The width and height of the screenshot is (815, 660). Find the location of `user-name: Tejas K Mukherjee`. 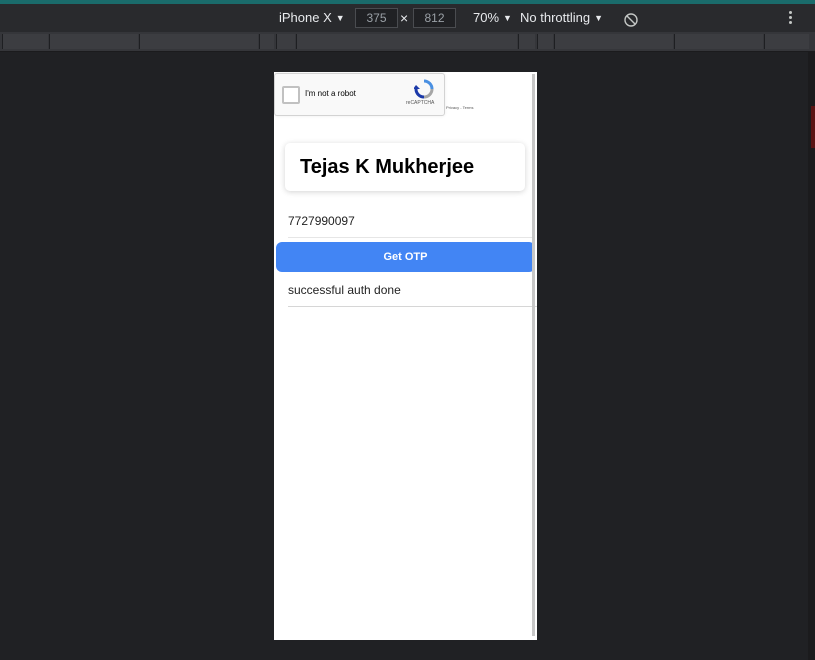

user-name: Tejas K Mukherjee is located at coordinates (387, 167).